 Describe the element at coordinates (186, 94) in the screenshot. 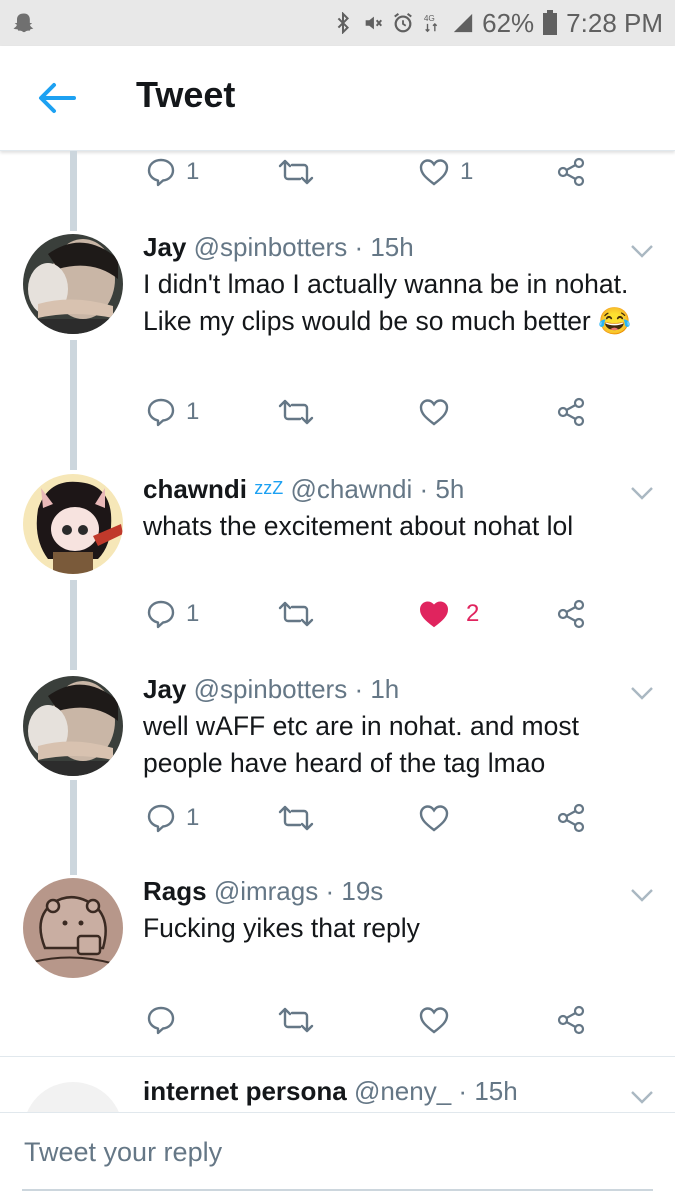

I see `page-title: Tweet` at that location.